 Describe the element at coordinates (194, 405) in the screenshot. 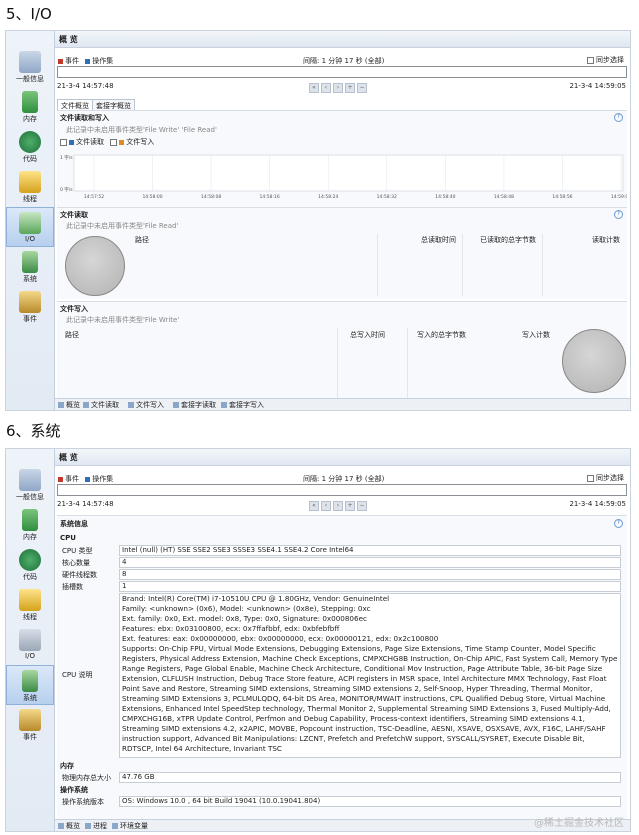

I see `bottom-tab-socket-read: 套接字读取` at that location.